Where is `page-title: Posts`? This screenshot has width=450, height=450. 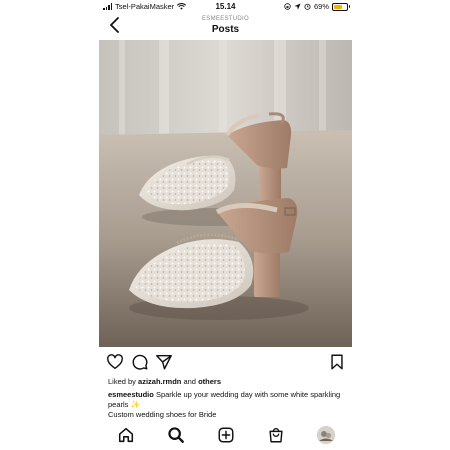 page-title: Posts is located at coordinates (225, 29).